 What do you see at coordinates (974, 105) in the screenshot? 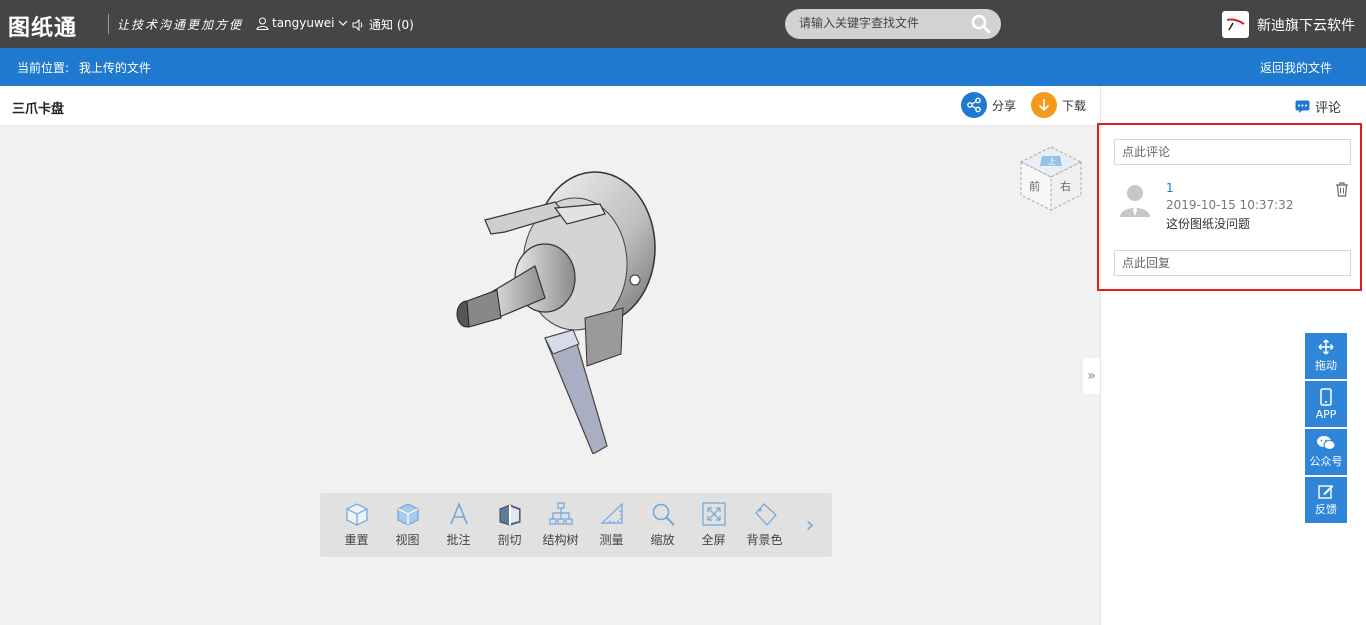
I see `share-icon` at bounding box center [974, 105].